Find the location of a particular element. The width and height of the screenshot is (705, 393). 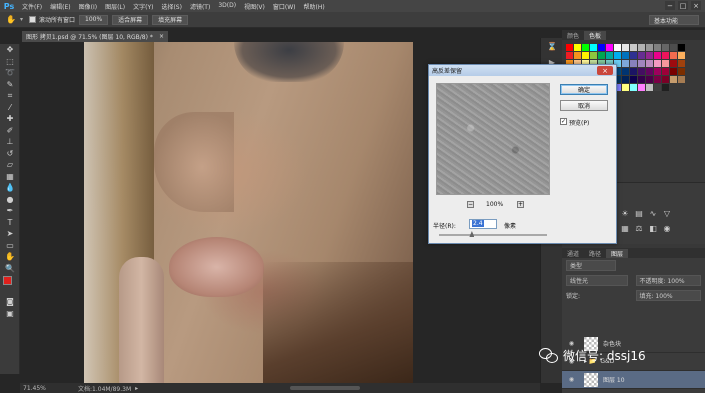

eyedropper-tool-icon: ⁄ is located at coordinates (10, 108).